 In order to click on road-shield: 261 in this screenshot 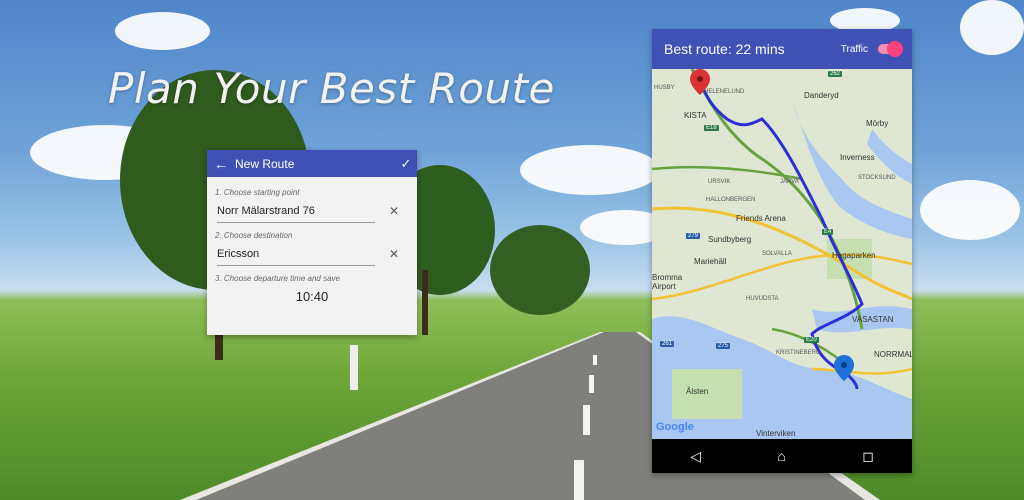, I will do `click(667, 344)`.